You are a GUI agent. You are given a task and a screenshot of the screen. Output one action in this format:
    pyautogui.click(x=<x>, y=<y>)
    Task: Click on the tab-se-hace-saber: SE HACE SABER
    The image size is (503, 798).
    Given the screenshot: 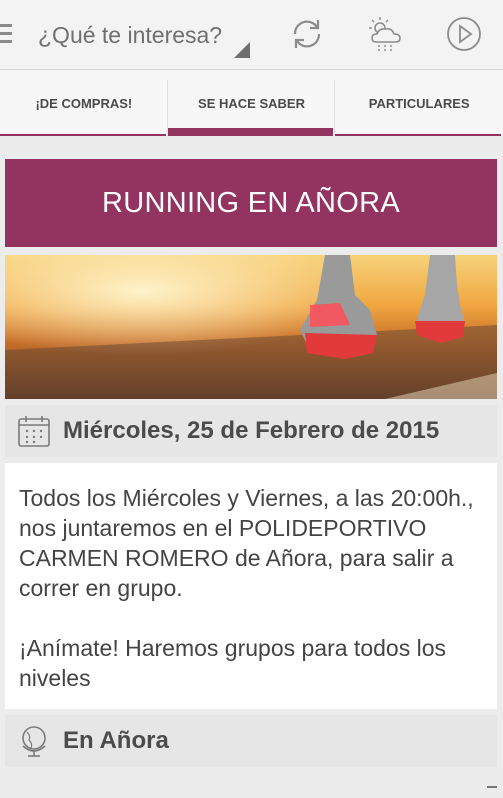 What is the action you would take?
    pyautogui.click(x=251, y=103)
    